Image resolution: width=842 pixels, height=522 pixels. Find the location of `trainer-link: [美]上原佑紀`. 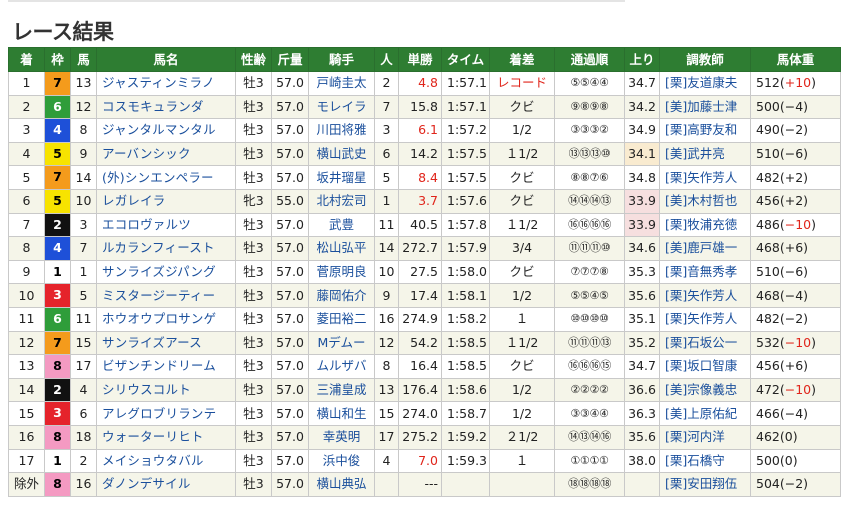

trainer-link: [美]上原佑紀 is located at coordinates (701, 413).